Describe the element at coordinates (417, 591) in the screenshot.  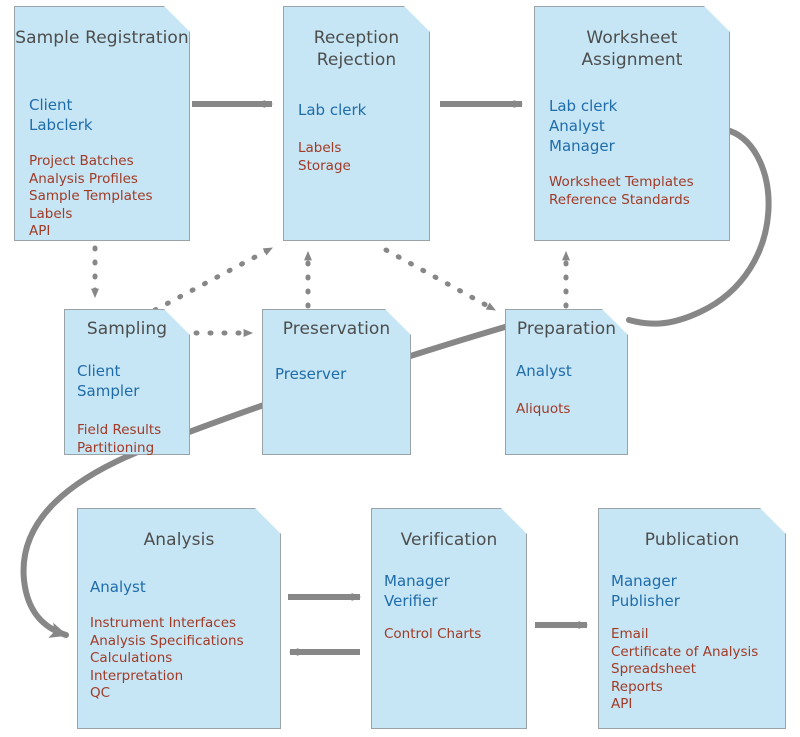
I see `node-roles: Manager Verifier` at that location.